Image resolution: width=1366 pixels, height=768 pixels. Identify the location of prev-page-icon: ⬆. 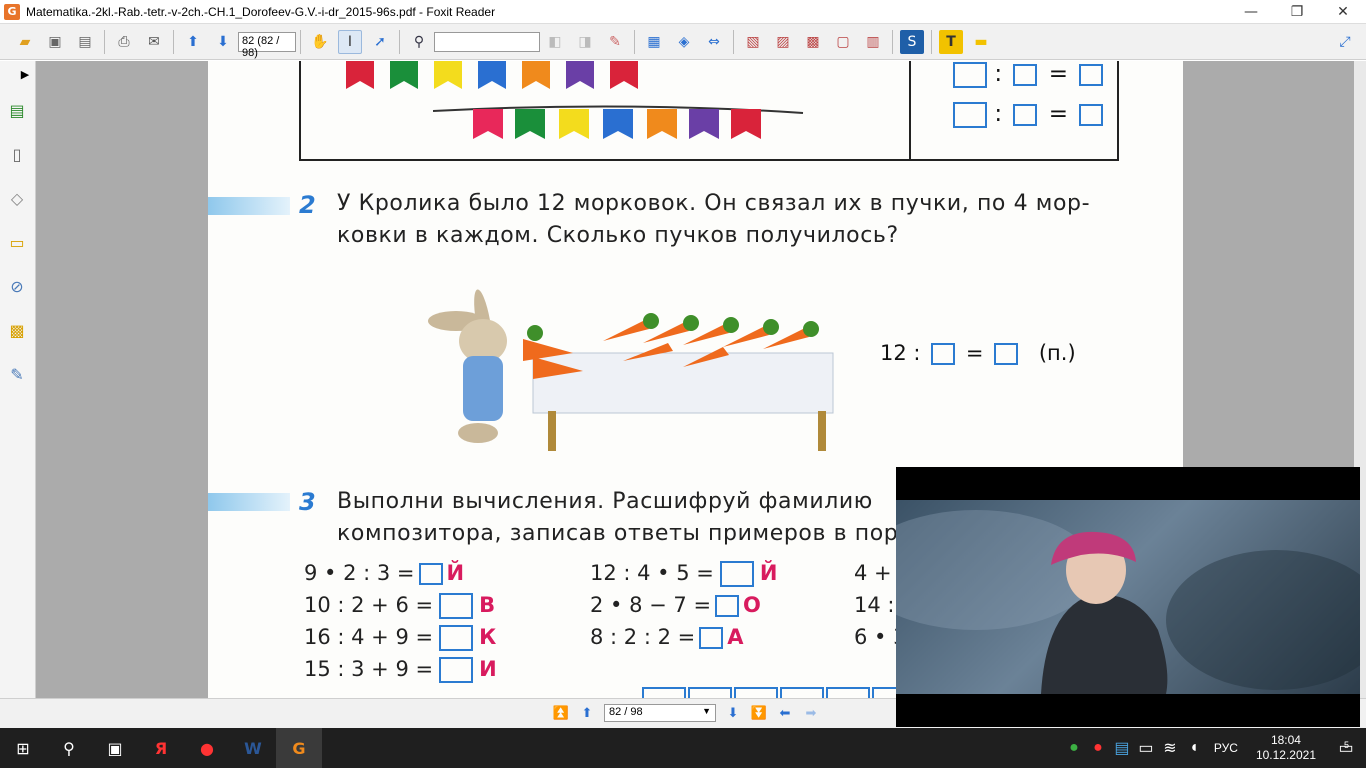
(587, 713).